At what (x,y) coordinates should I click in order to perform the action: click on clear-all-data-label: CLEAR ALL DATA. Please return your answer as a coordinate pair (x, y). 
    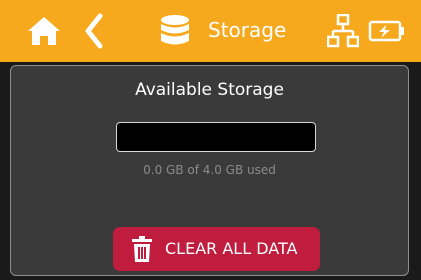
    Looking at the image, I should click on (231, 248).